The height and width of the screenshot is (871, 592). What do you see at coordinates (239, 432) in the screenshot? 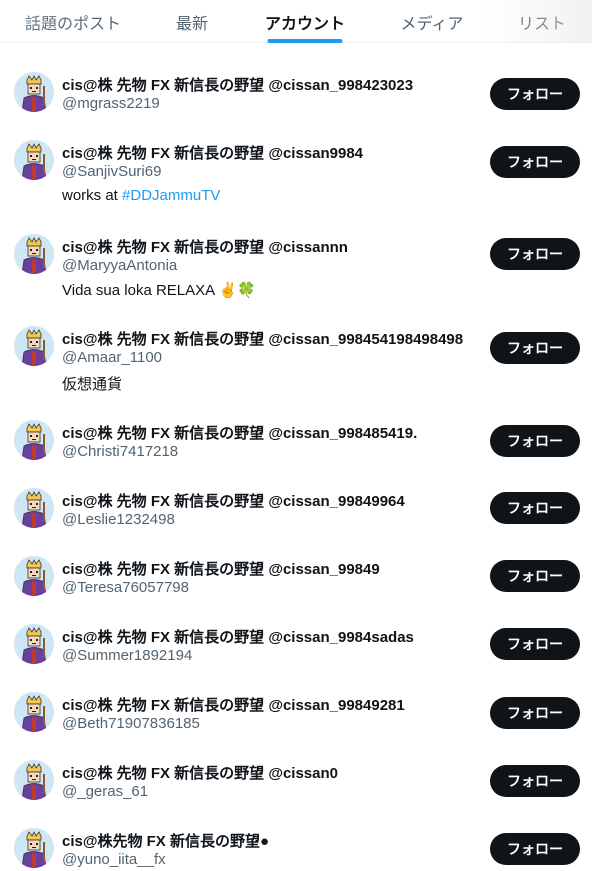
I see `account-name: cis@株 先物 FX 新信長の野望 @cissan_998485419.` at bounding box center [239, 432].